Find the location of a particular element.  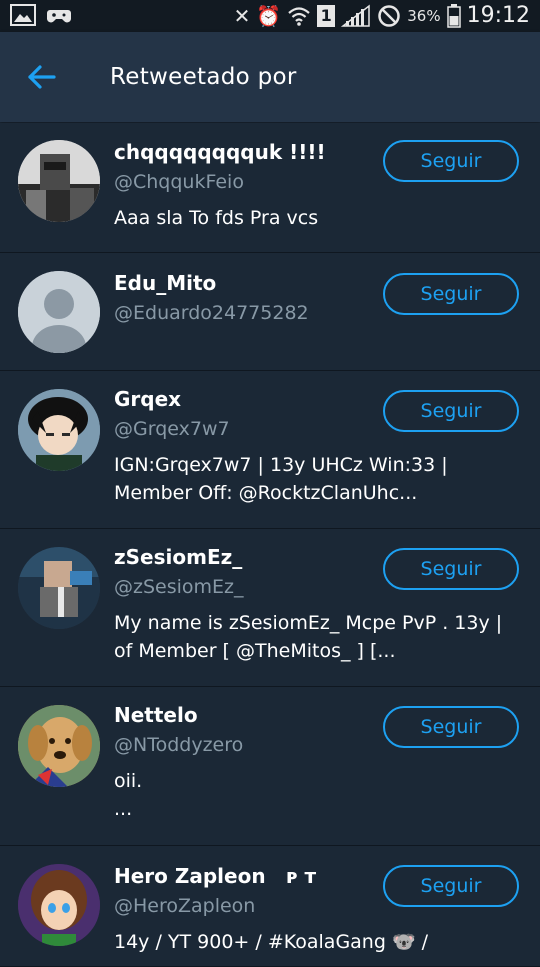

nfc-off-icon: ✕ is located at coordinates (242, 16).